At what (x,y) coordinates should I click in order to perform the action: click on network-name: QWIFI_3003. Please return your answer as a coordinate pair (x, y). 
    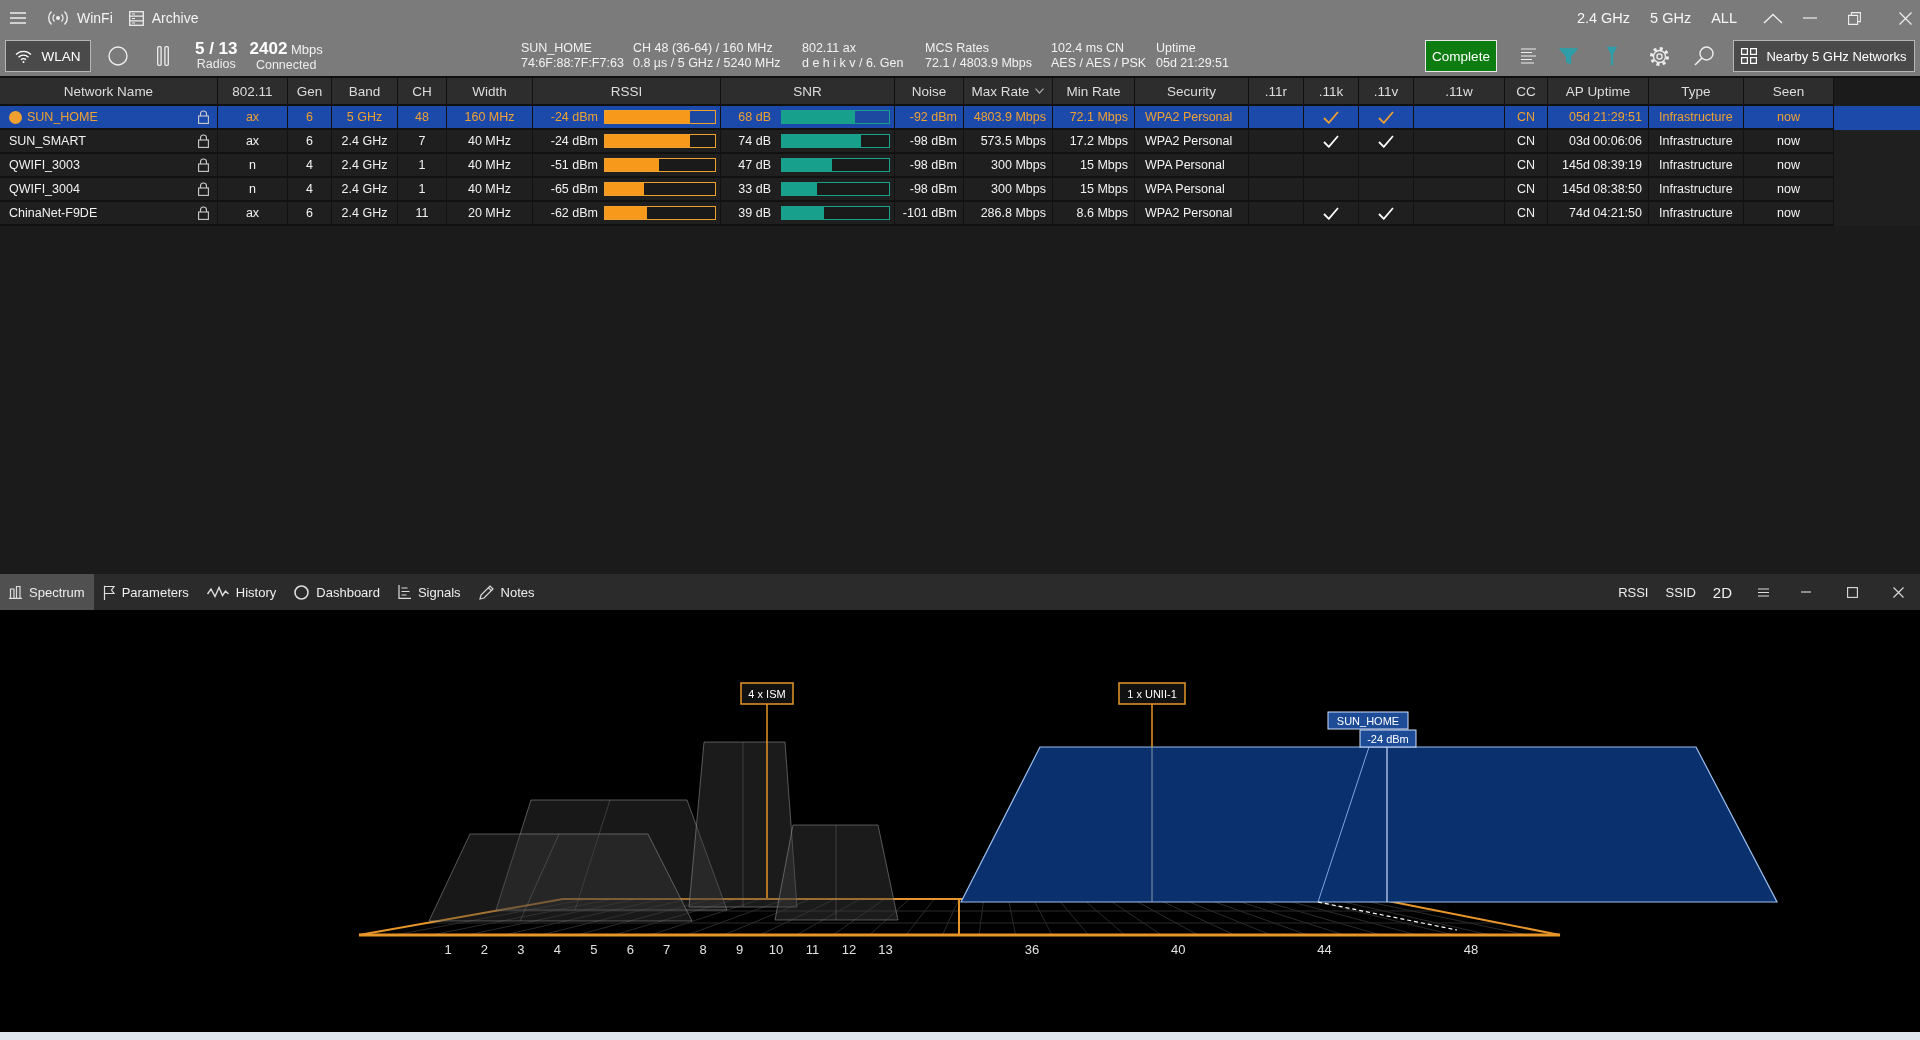
    Looking at the image, I should click on (44, 165).